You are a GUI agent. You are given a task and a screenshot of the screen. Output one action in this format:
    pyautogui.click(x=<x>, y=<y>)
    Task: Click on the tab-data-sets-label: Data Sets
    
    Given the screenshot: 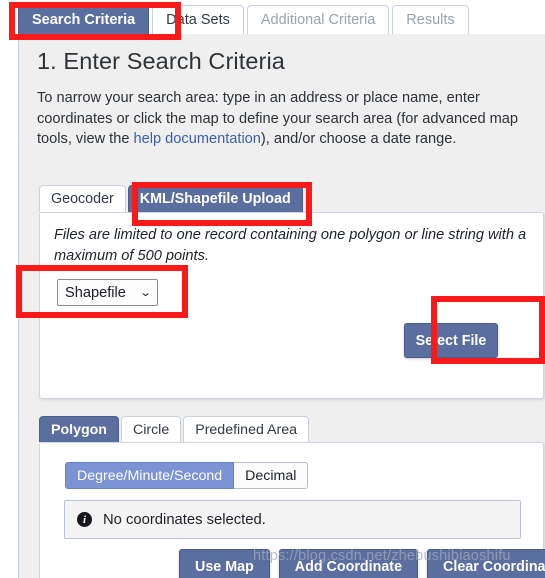 What is the action you would take?
    pyautogui.click(x=198, y=20)
    